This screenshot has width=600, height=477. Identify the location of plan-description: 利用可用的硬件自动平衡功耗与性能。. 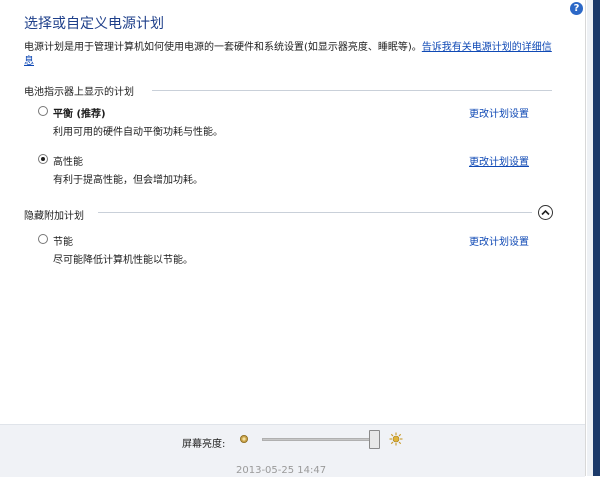
(138, 132).